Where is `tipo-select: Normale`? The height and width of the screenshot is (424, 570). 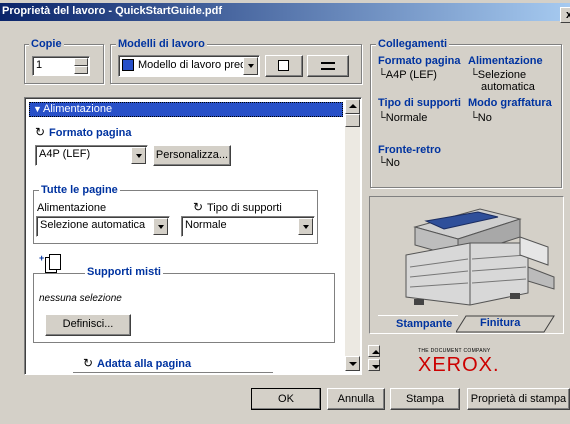 tipo-select: Normale is located at coordinates (248, 226).